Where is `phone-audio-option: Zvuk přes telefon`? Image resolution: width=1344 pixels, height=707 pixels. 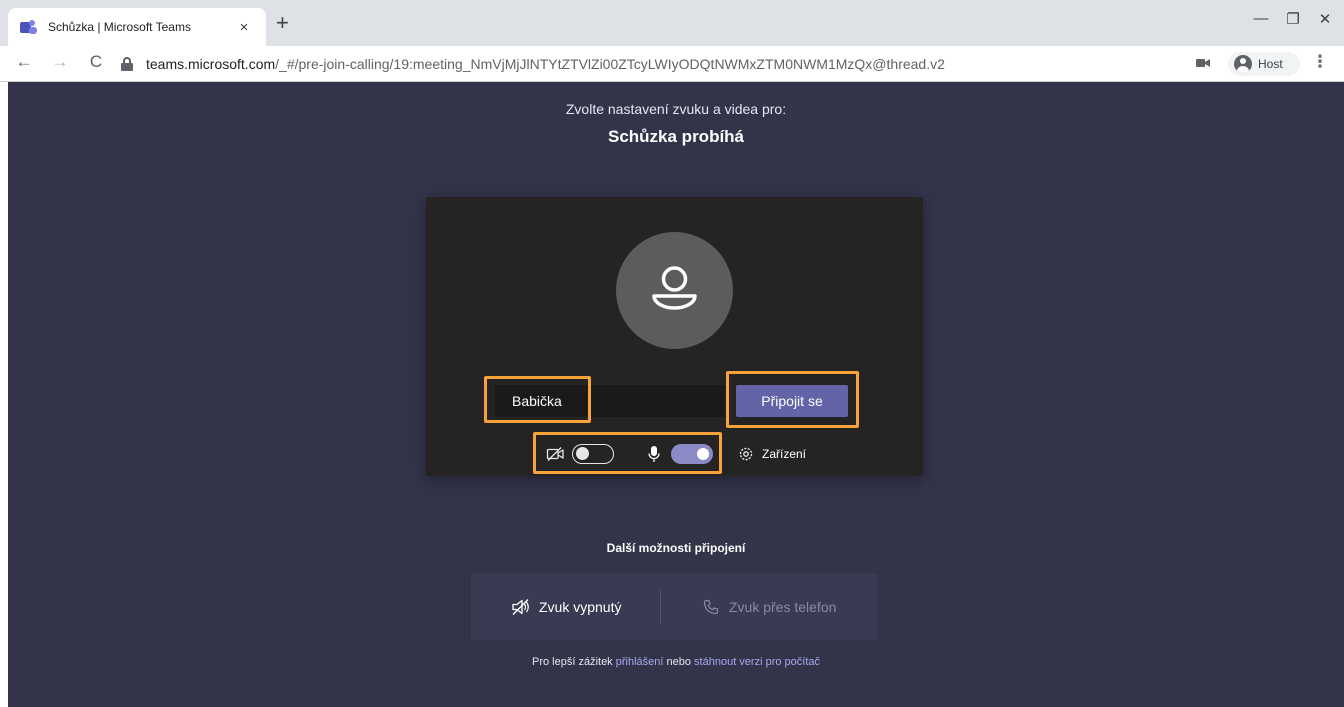
phone-audio-option: Zvuk přes telefon is located at coordinates (769, 607).